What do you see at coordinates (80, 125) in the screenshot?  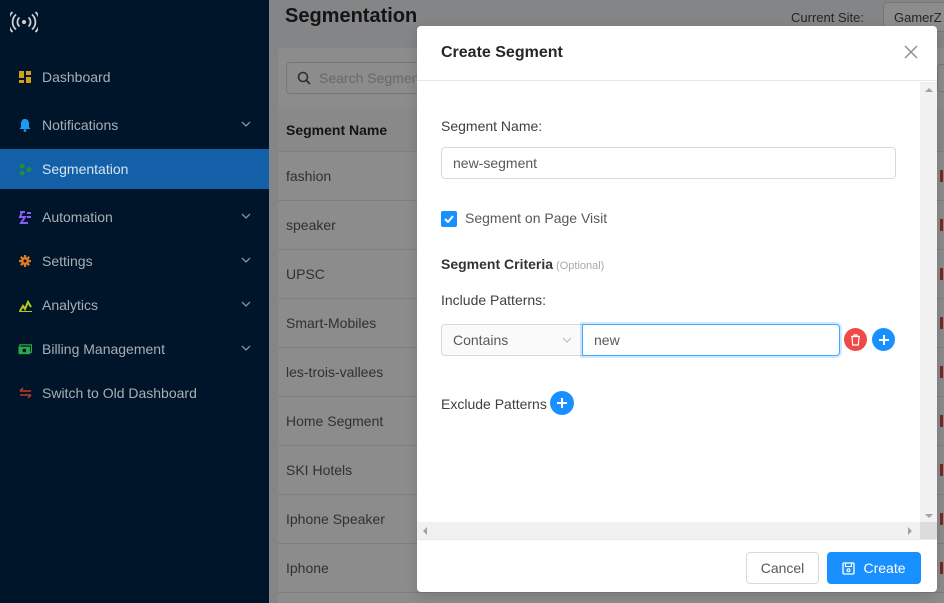 I see `sidebar-item-label: Notifications` at bounding box center [80, 125].